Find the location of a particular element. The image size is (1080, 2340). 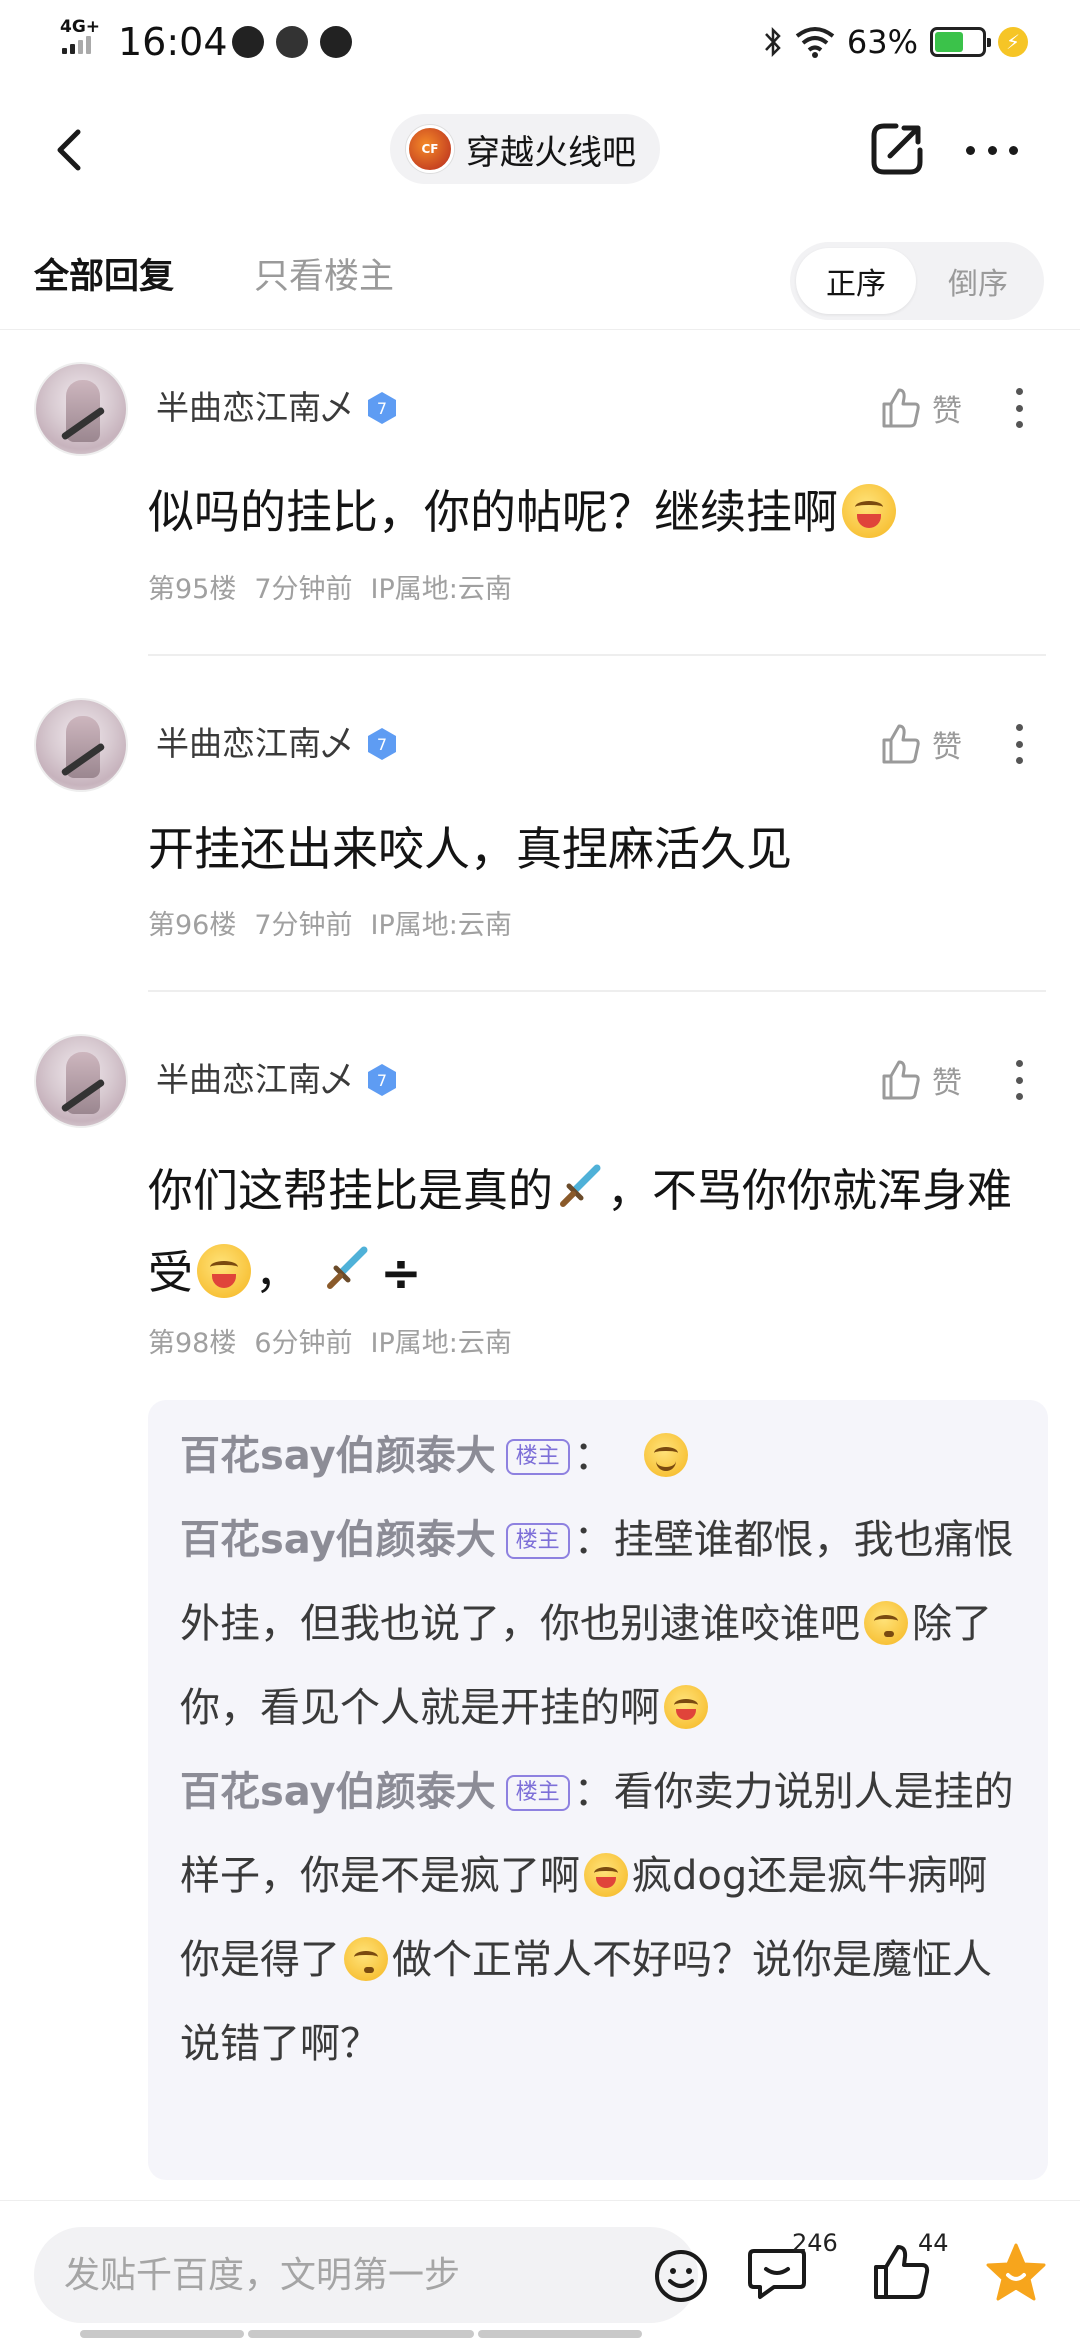

bottom-action-bar: 246 44 is located at coordinates (540, 2270).